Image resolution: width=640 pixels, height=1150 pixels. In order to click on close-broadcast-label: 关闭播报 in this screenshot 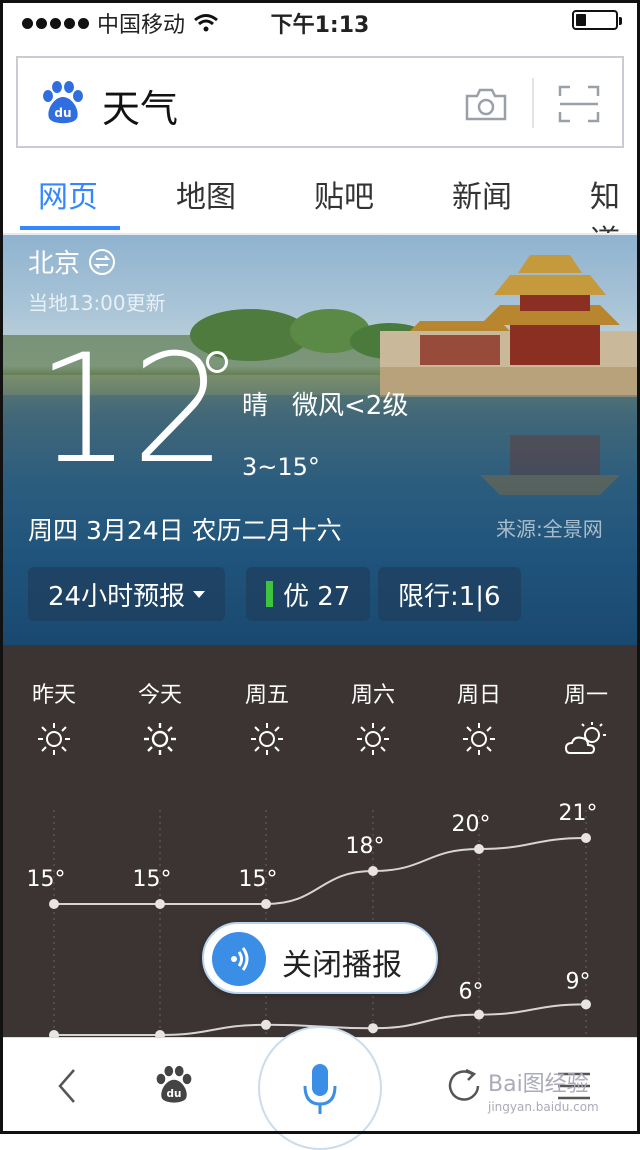, I will do `click(342, 965)`.